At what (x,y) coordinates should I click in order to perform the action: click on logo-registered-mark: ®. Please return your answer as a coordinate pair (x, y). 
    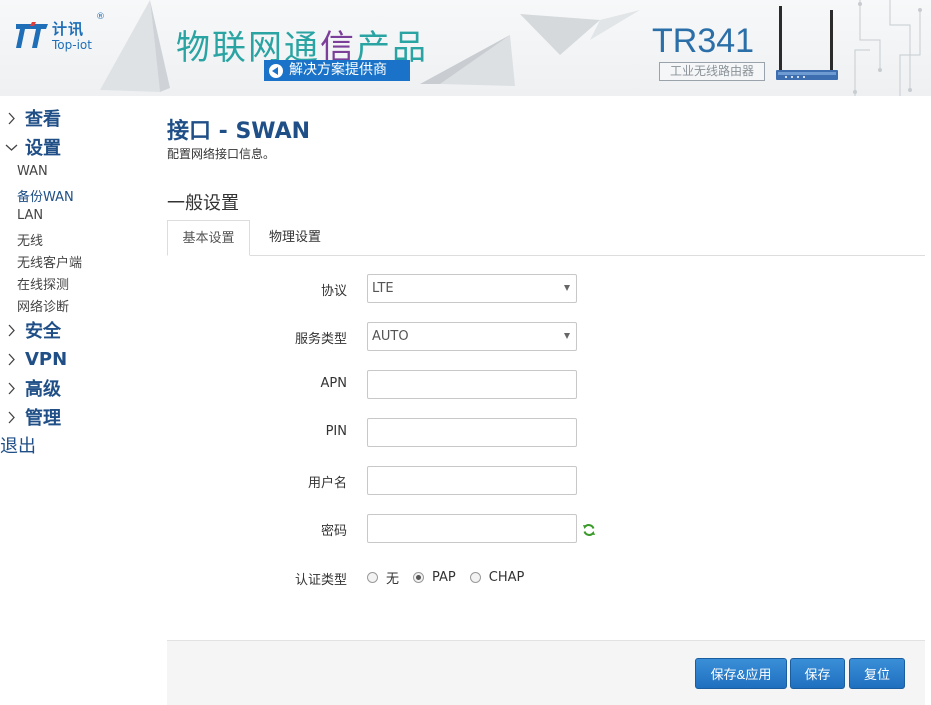
    Looking at the image, I should click on (100, 17).